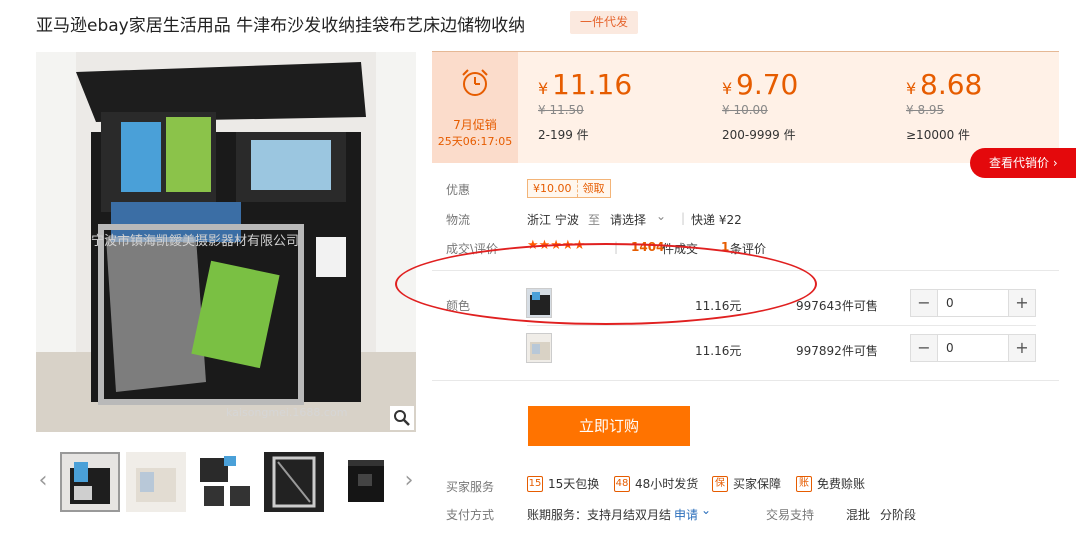 Image resolution: width=1076 pixels, height=545 pixels. I want to click on promo-countdown: 25天06:17:05, so click(475, 141).